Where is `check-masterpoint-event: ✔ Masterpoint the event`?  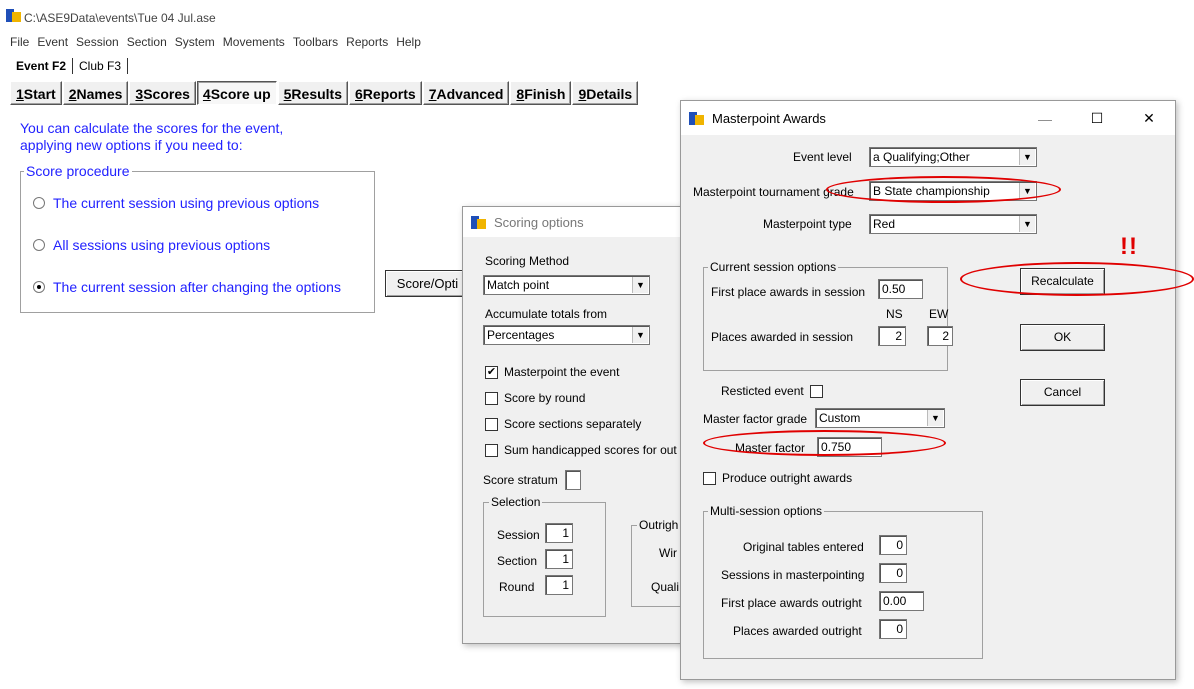 check-masterpoint-event: ✔ Masterpoint the event is located at coordinates (552, 372).